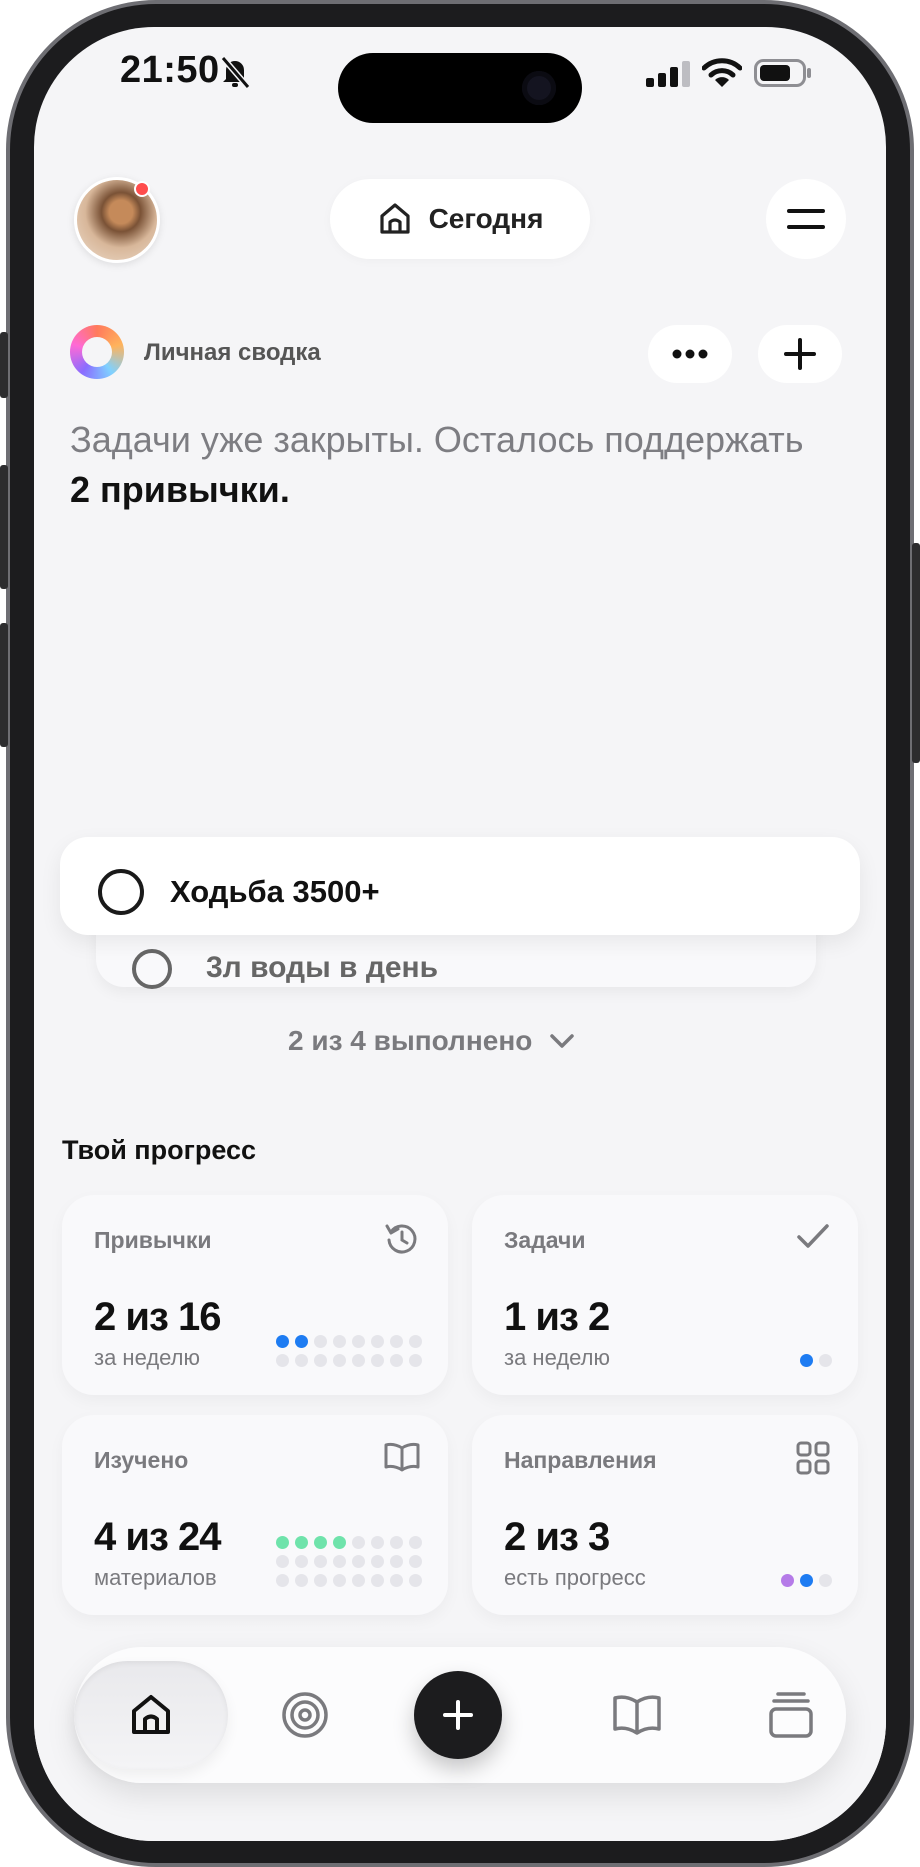  I want to click on tasks-card: Задачи 1 из 2 за неделю, so click(665, 1295).